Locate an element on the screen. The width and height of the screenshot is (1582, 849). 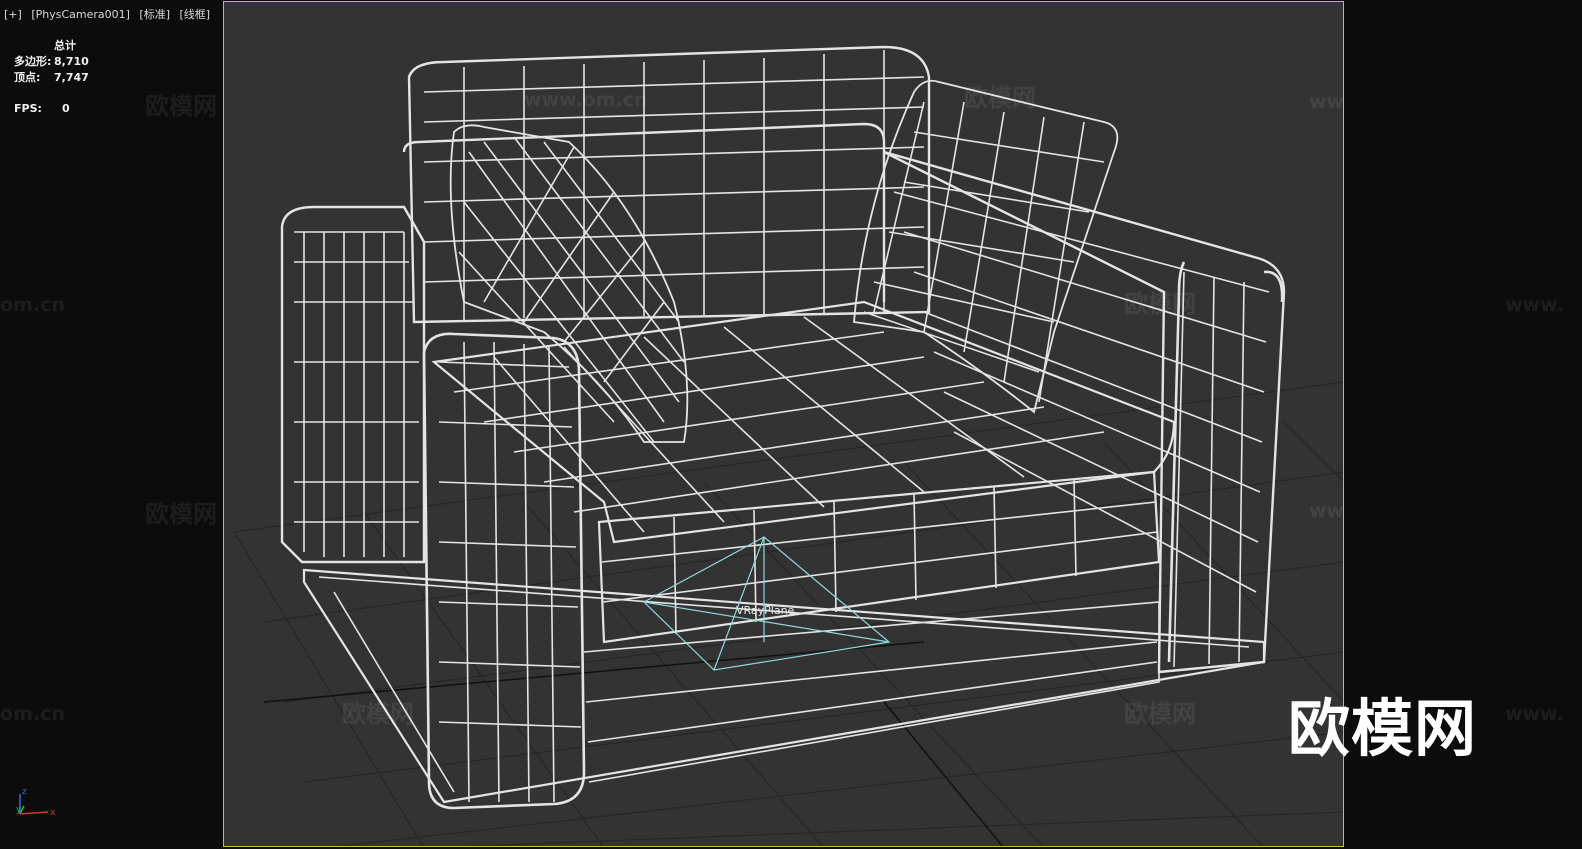
axis-x-line is located at coordinates (34, 813).